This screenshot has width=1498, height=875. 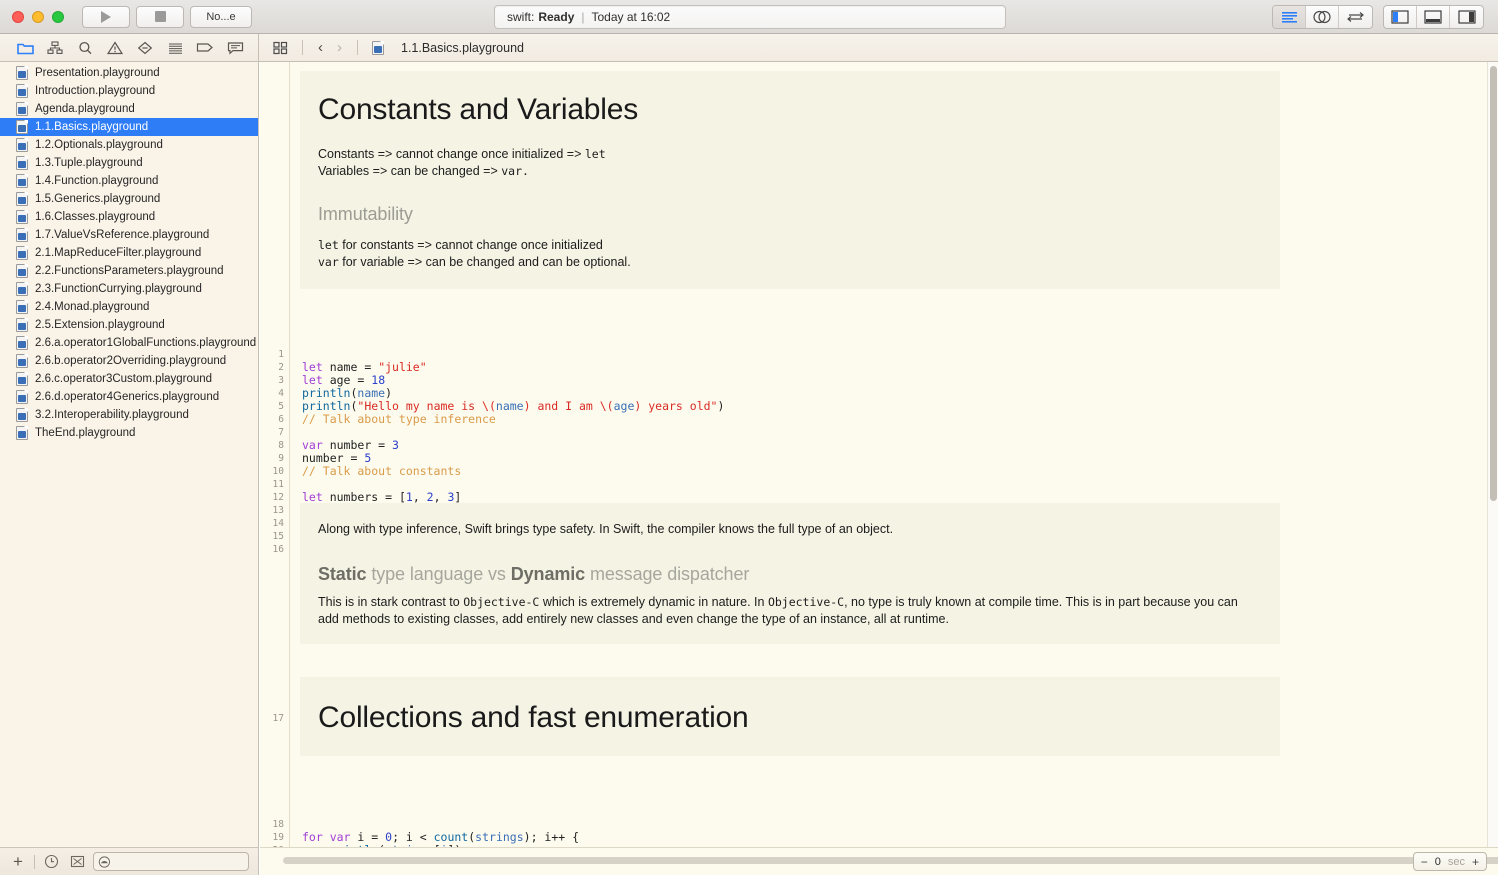 I want to click on find-navigator-icon, so click(x=85, y=48).